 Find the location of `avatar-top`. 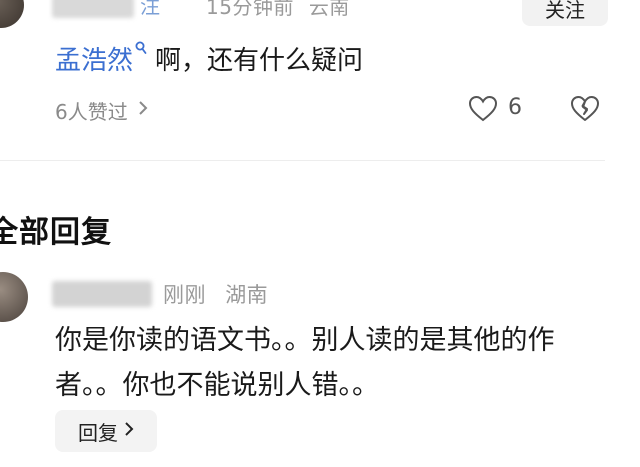

avatar-top is located at coordinates (12, 14).